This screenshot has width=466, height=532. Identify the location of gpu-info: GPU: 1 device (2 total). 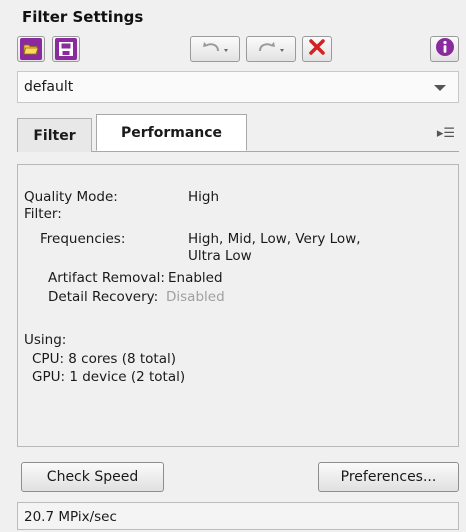
(109, 377).